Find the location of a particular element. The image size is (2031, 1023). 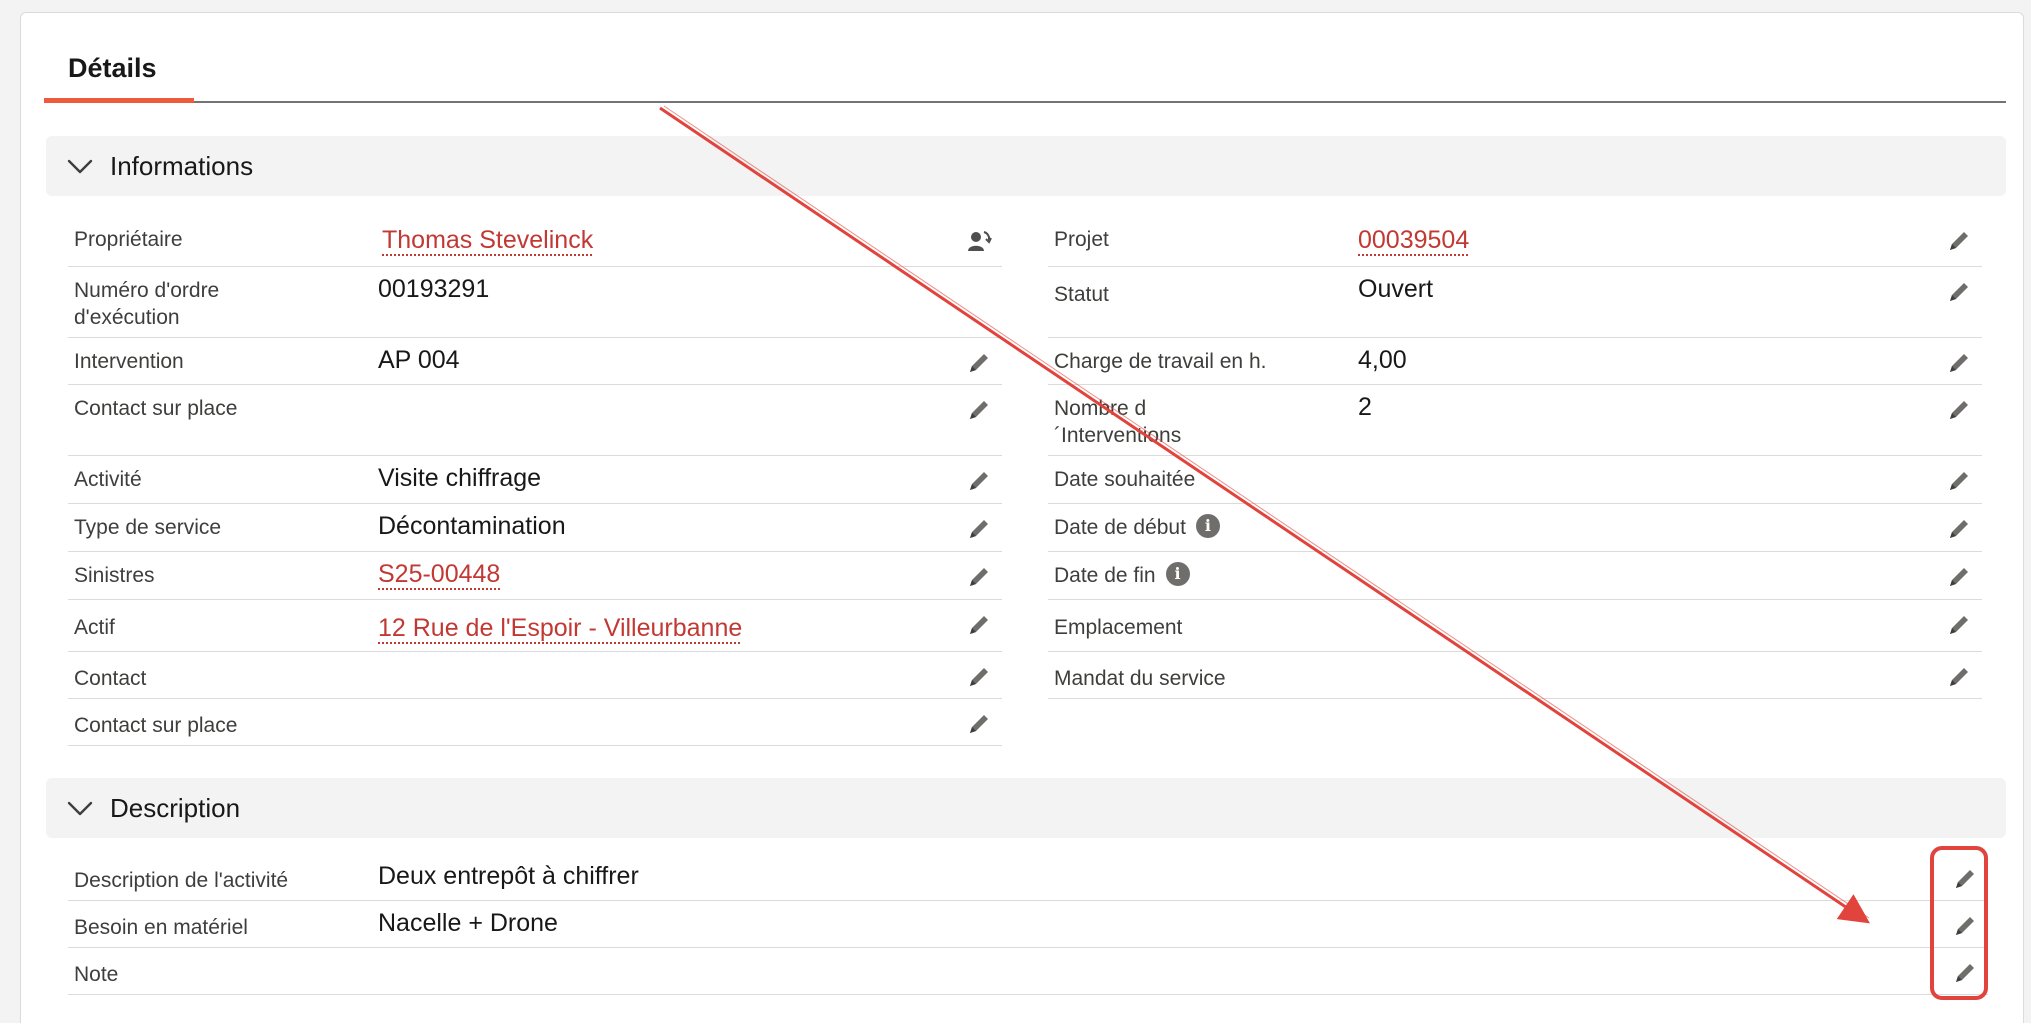

field-actif: Actif 12 Rue de l'Espoir - Villeurbanne is located at coordinates (535, 626).